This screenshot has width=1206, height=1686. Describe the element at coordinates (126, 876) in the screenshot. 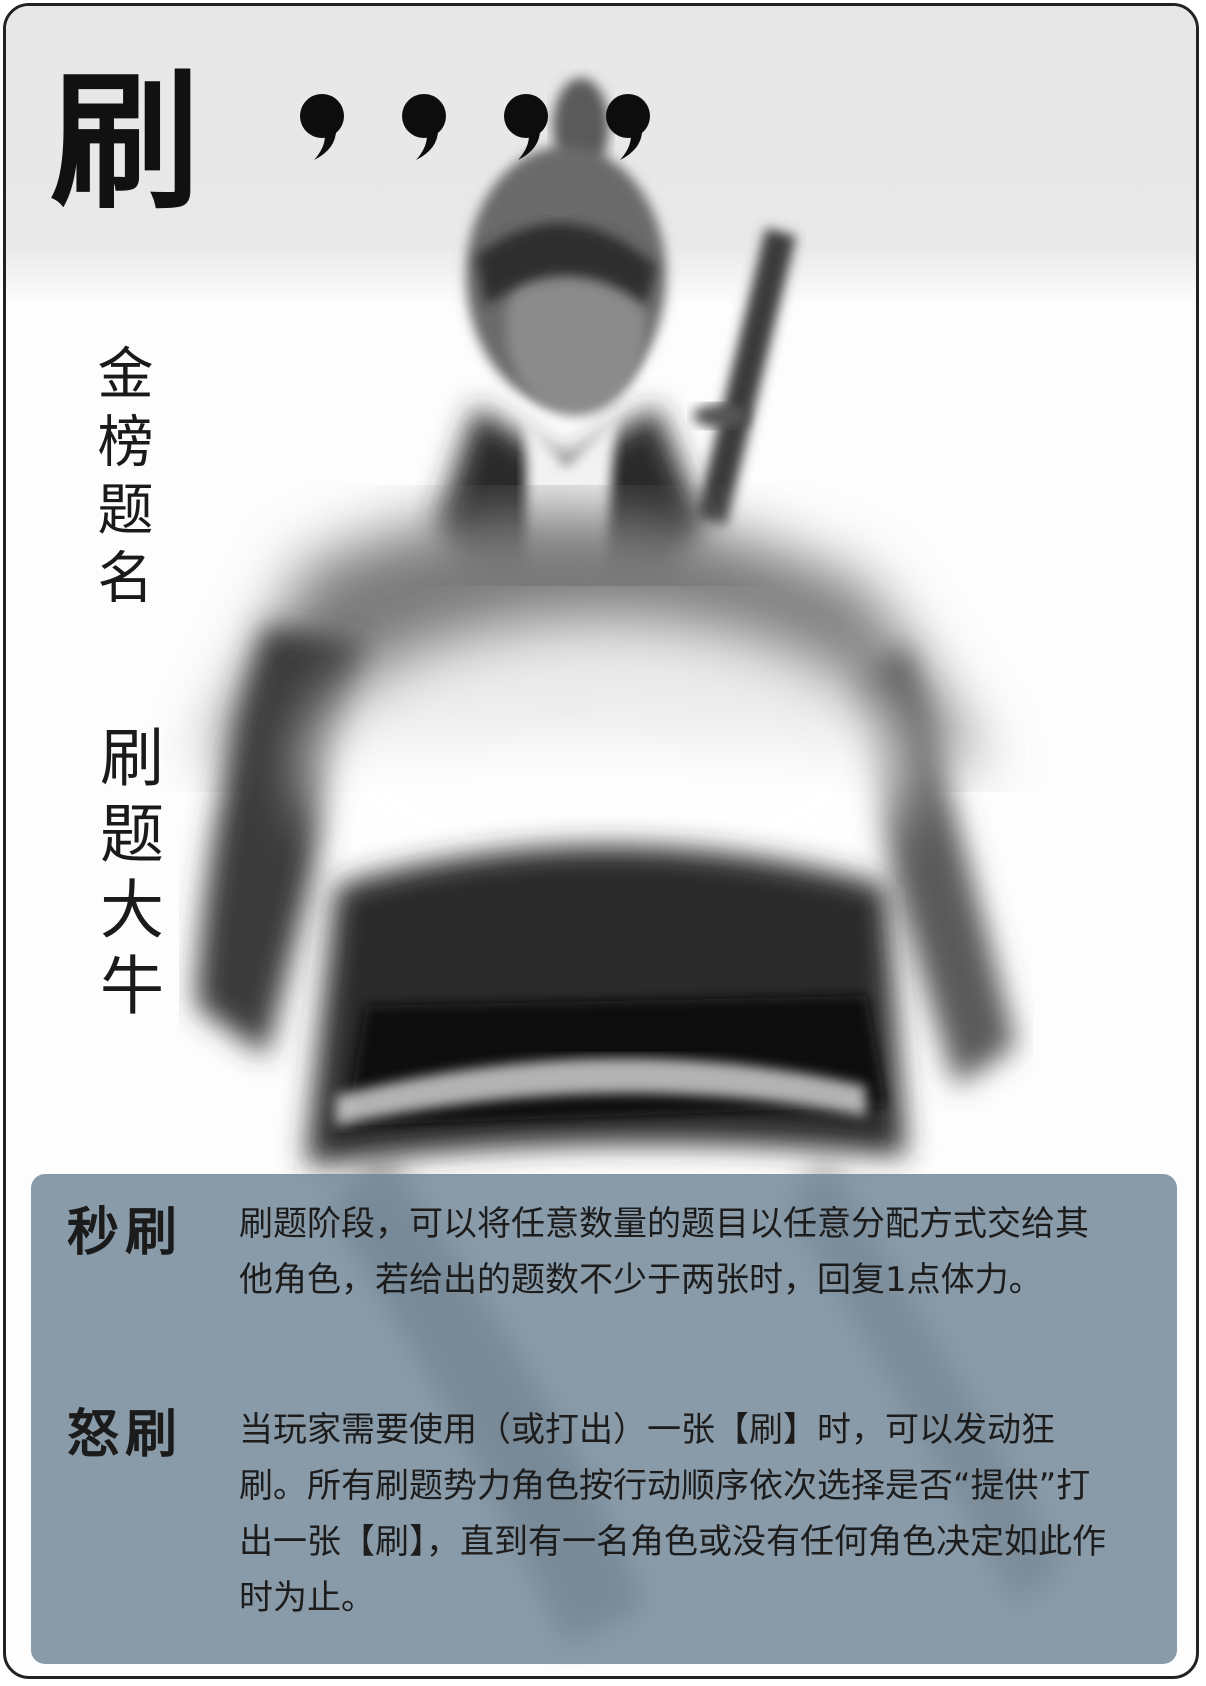

I see `character-name: 刷题大牛` at that location.